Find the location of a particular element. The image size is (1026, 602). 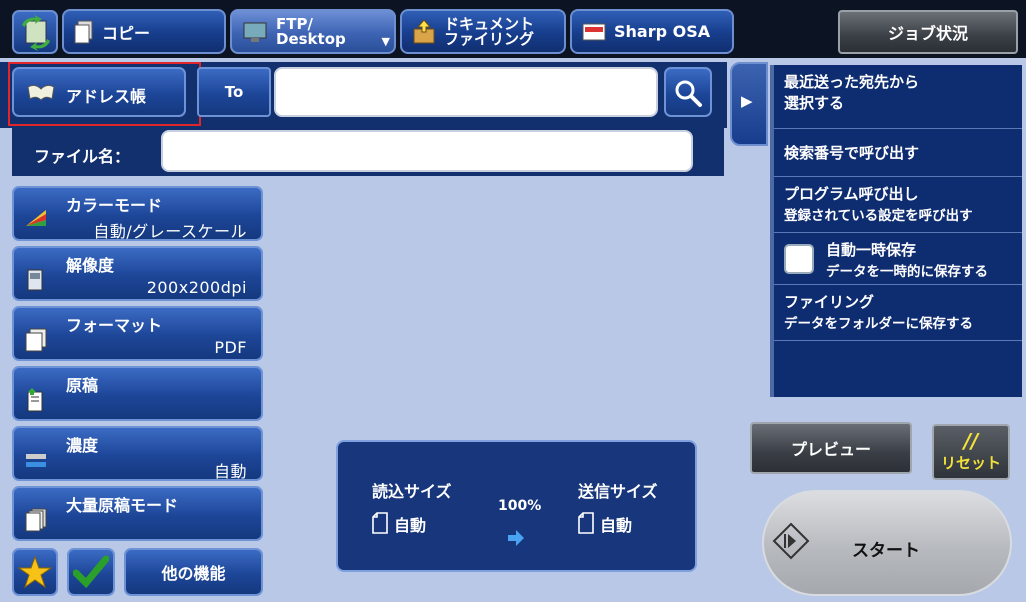

start-diamond-icon is located at coordinates (791, 541).